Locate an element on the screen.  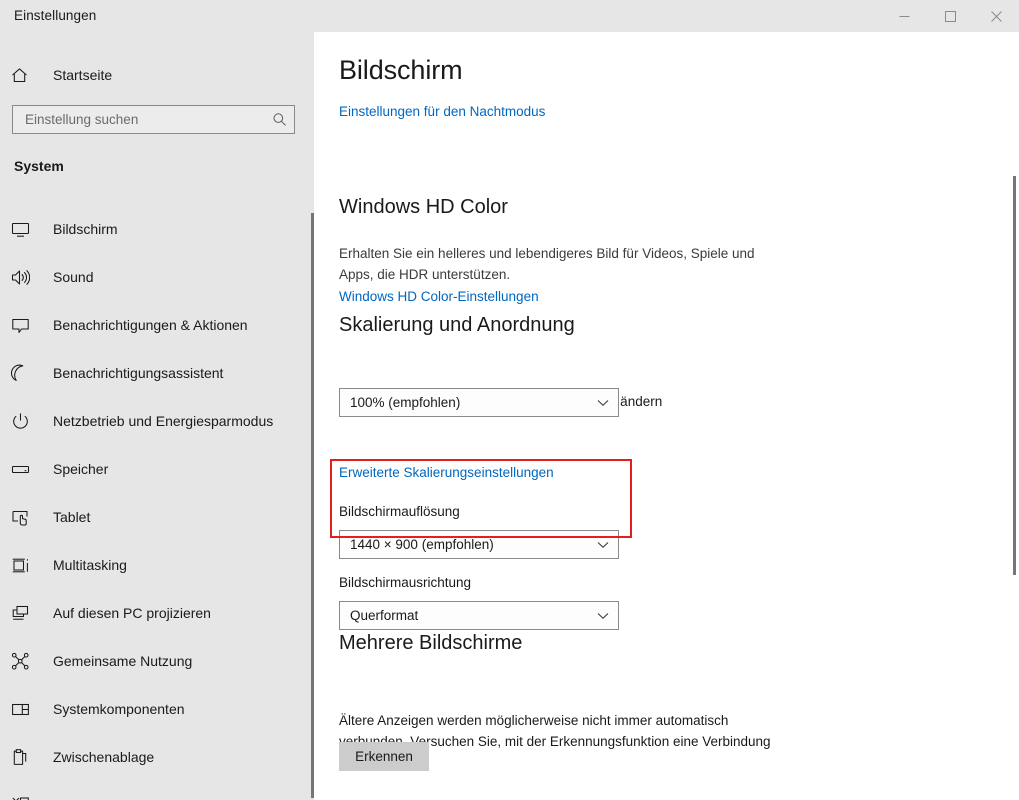
sidebar-item-label: Gemeinsame Nutzung is located at coordinates (123, 661).